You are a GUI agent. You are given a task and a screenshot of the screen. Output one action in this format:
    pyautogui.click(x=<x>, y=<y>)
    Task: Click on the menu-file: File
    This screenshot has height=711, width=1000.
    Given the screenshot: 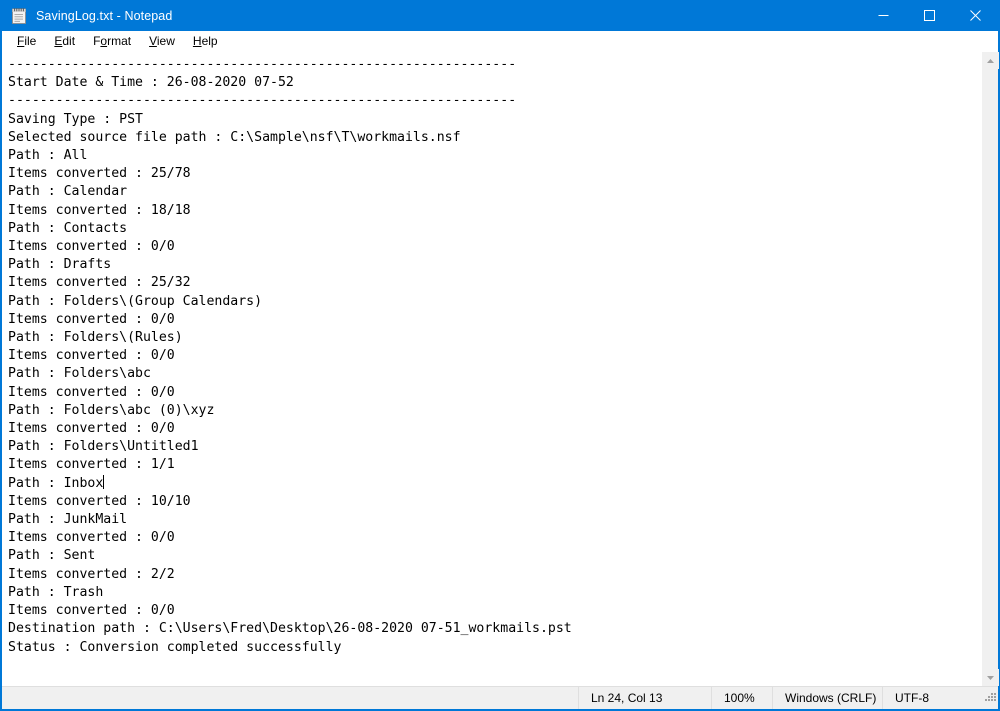 What is the action you would take?
    pyautogui.click(x=26, y=41)
    